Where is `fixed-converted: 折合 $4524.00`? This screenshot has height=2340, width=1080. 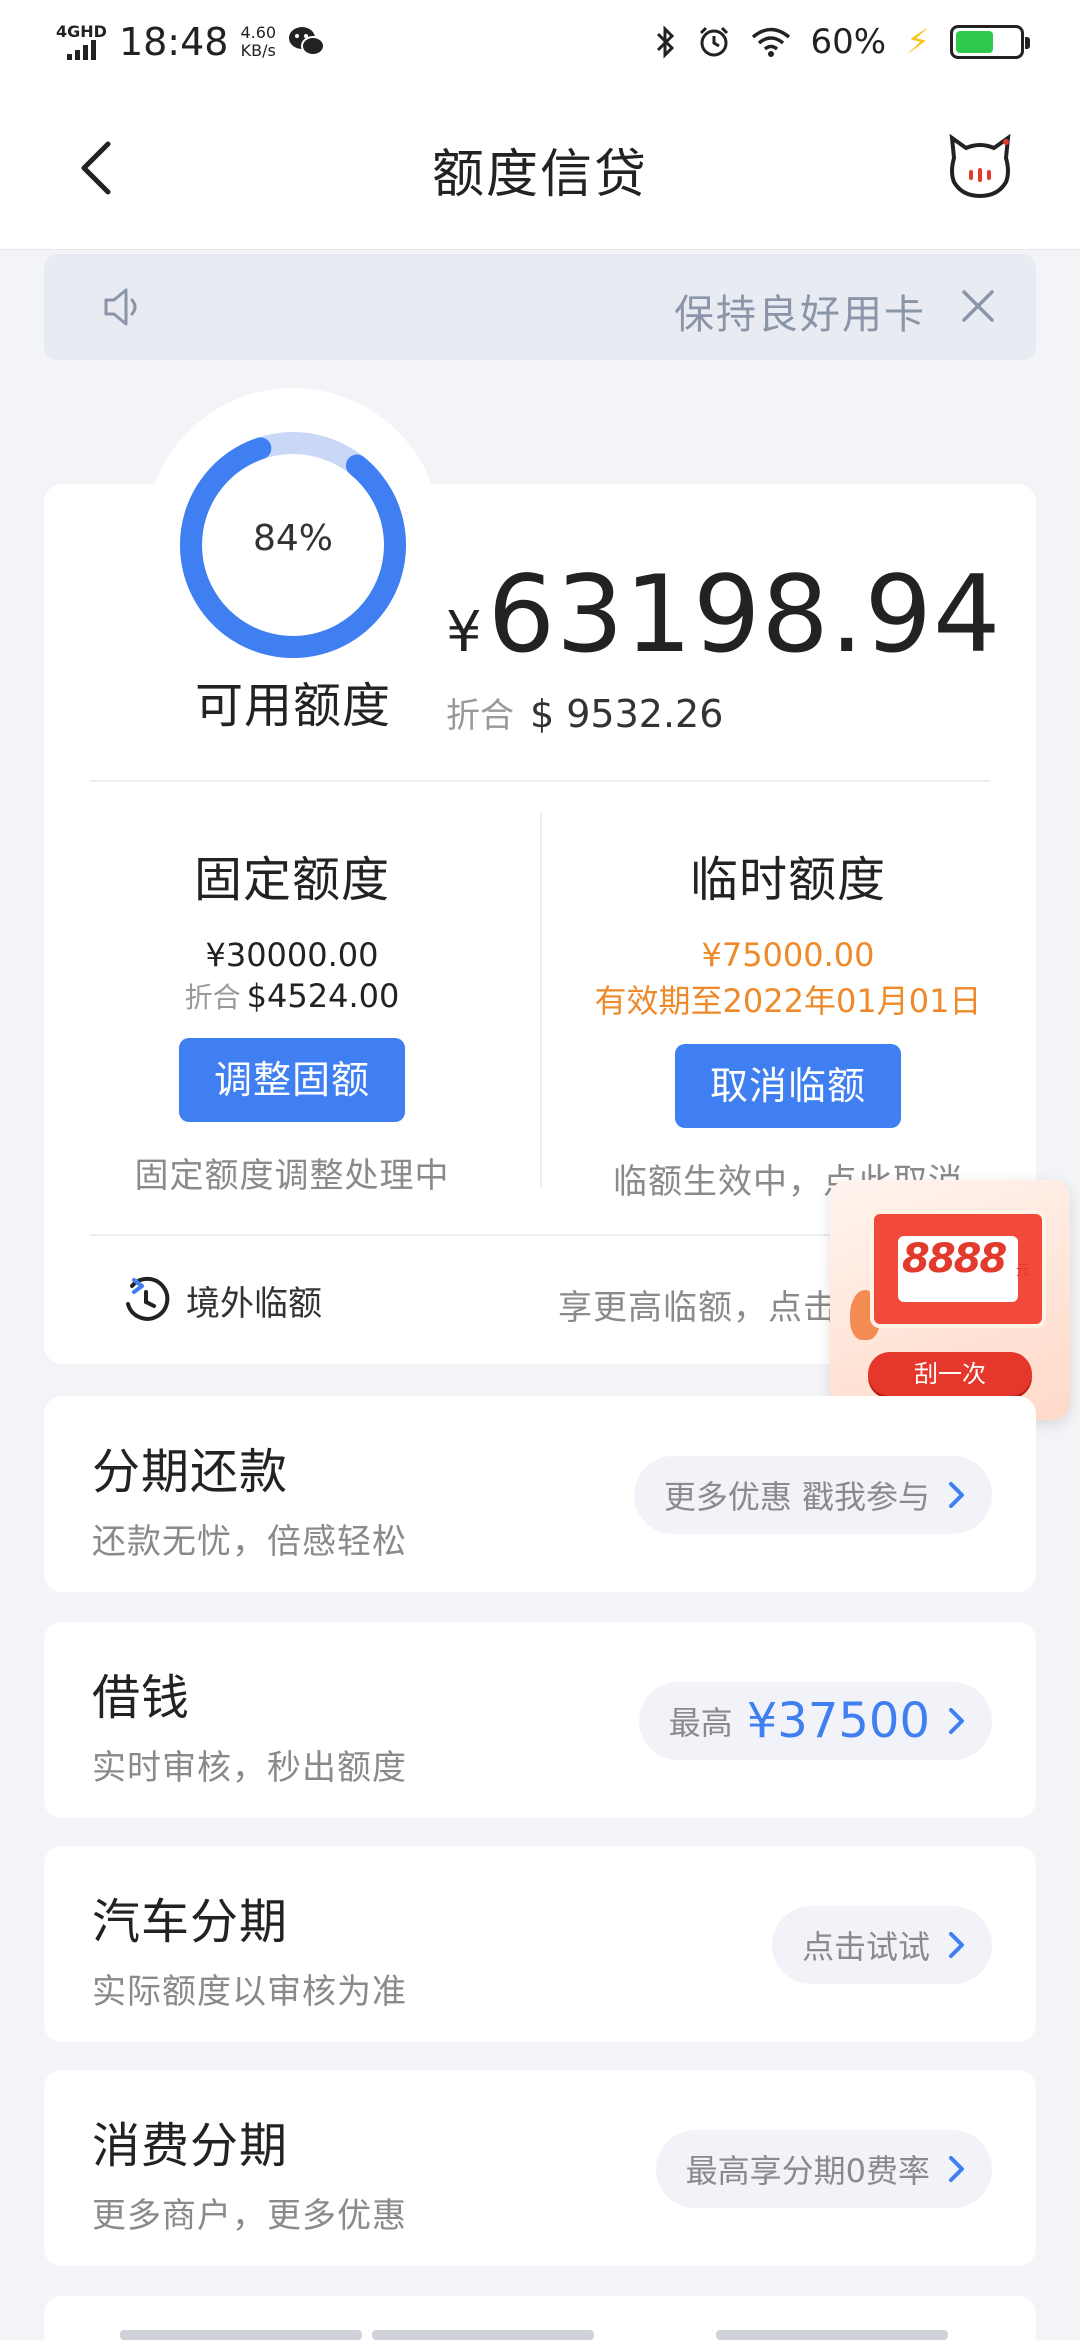
fixed-converted: 折合 $4524.00 is located at coordinates (292, 996).